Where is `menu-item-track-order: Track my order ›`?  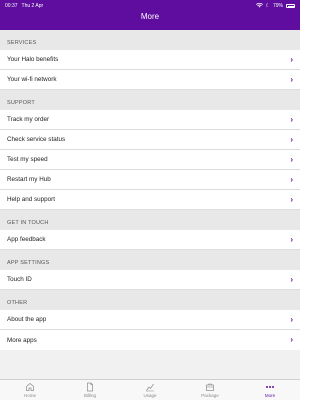
menu-item-track-order: Track my order › is located at coordinates (150, 120).